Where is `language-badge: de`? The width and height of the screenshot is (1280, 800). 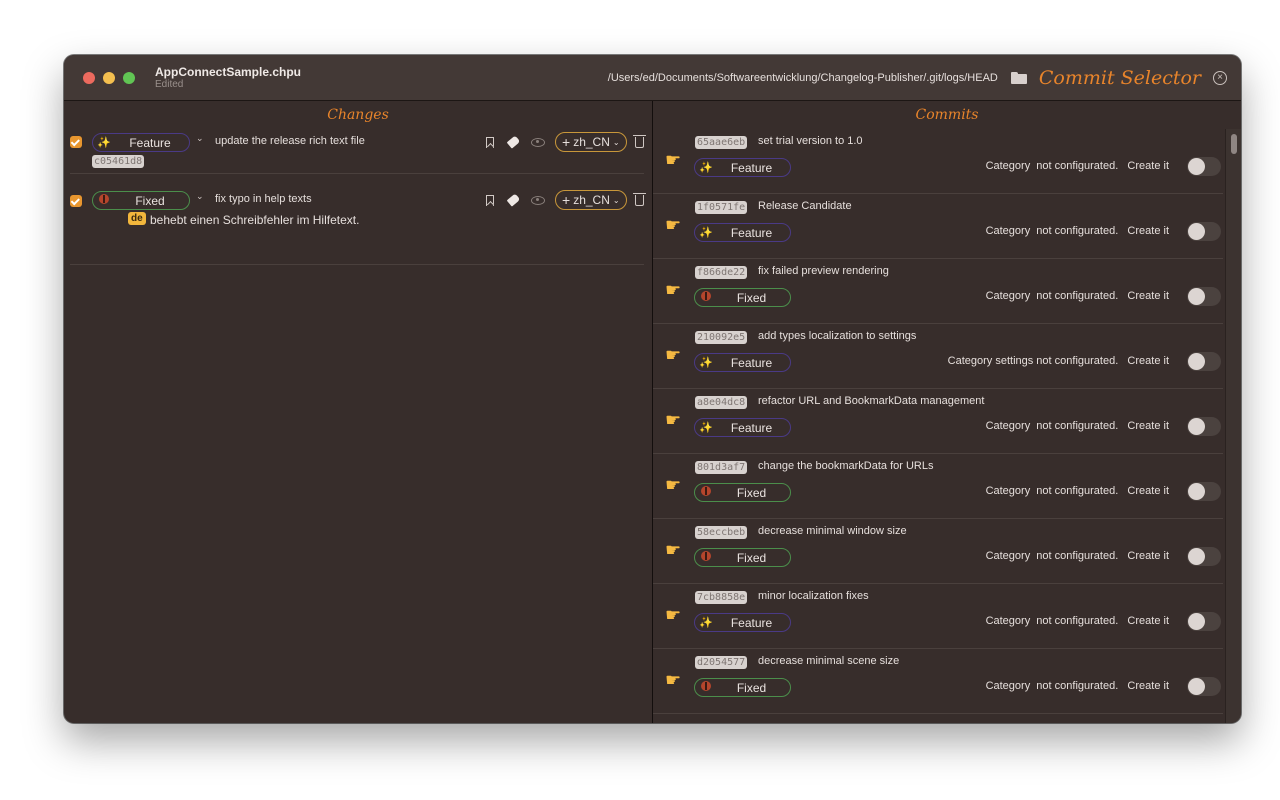 language-badge: de is located at coordinates (137, 218).